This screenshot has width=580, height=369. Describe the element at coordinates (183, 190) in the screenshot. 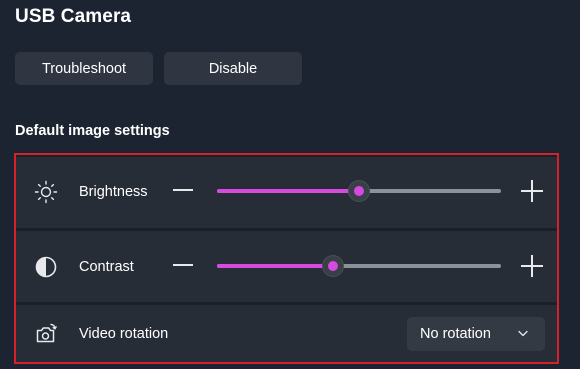

I see `brightness-decrease-button` at that location.